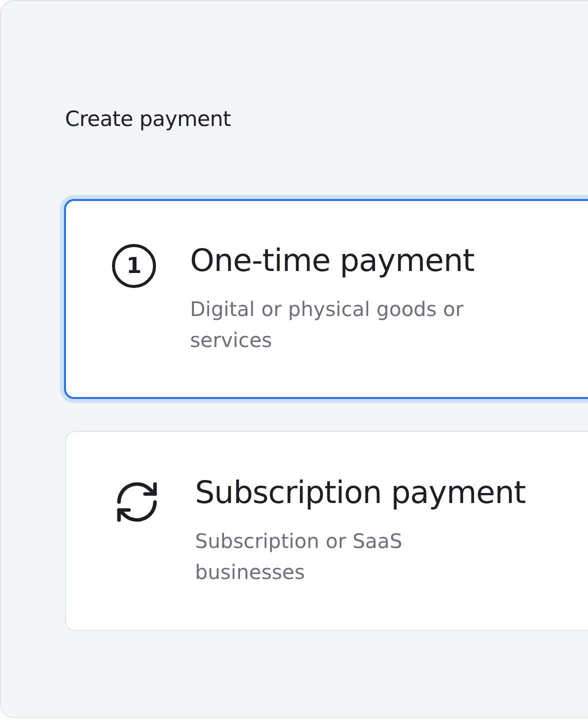 This screenshot has width=588, height=720. Describe the element at coordinates (360, 493) in the screenshot. I see `option-title: Subscription payment` at that location.